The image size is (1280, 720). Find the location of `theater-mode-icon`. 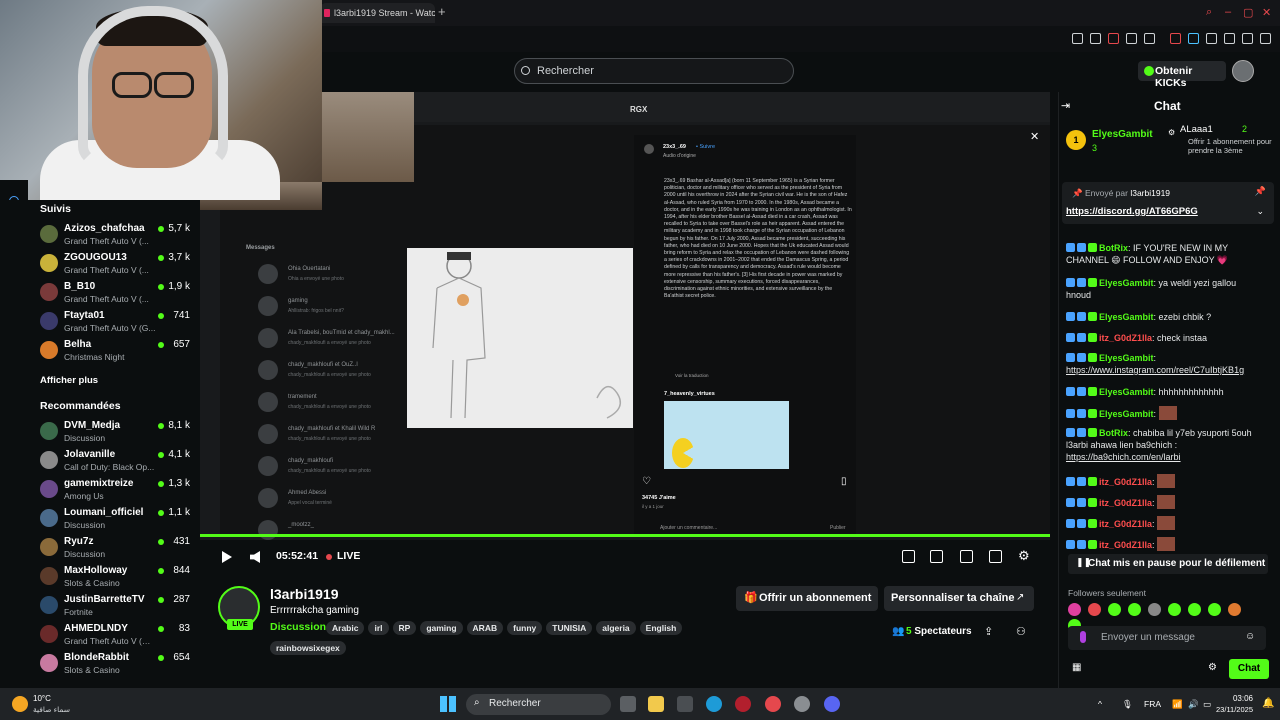

theater-mode-icon is located at coordinates (936, 556).